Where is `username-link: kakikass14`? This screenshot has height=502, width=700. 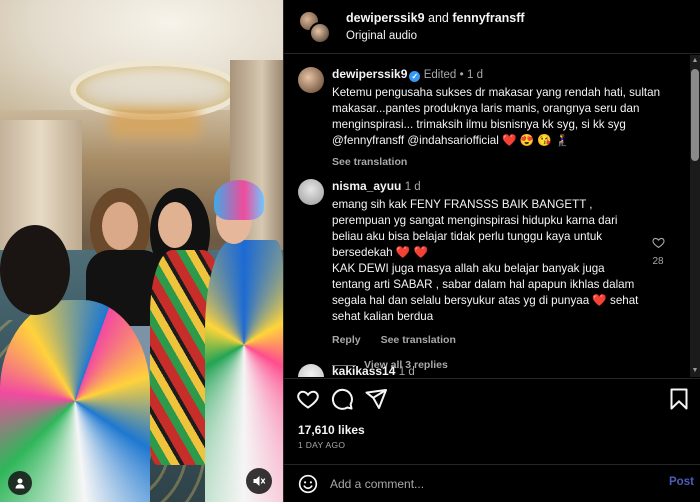
username-link: kakikass14 is located at coordinates (363, 370).